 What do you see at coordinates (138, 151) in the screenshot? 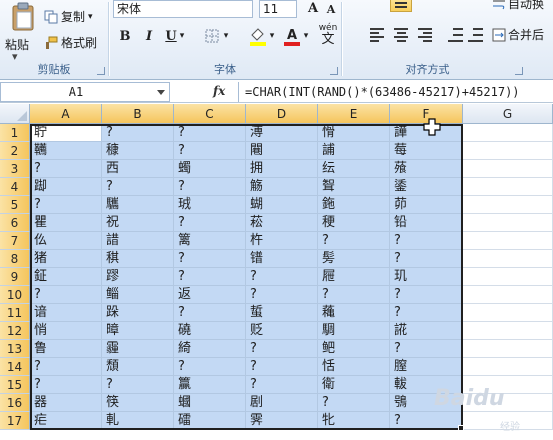
I see `cell-b2: 穅` at bounding box center [138, 151].